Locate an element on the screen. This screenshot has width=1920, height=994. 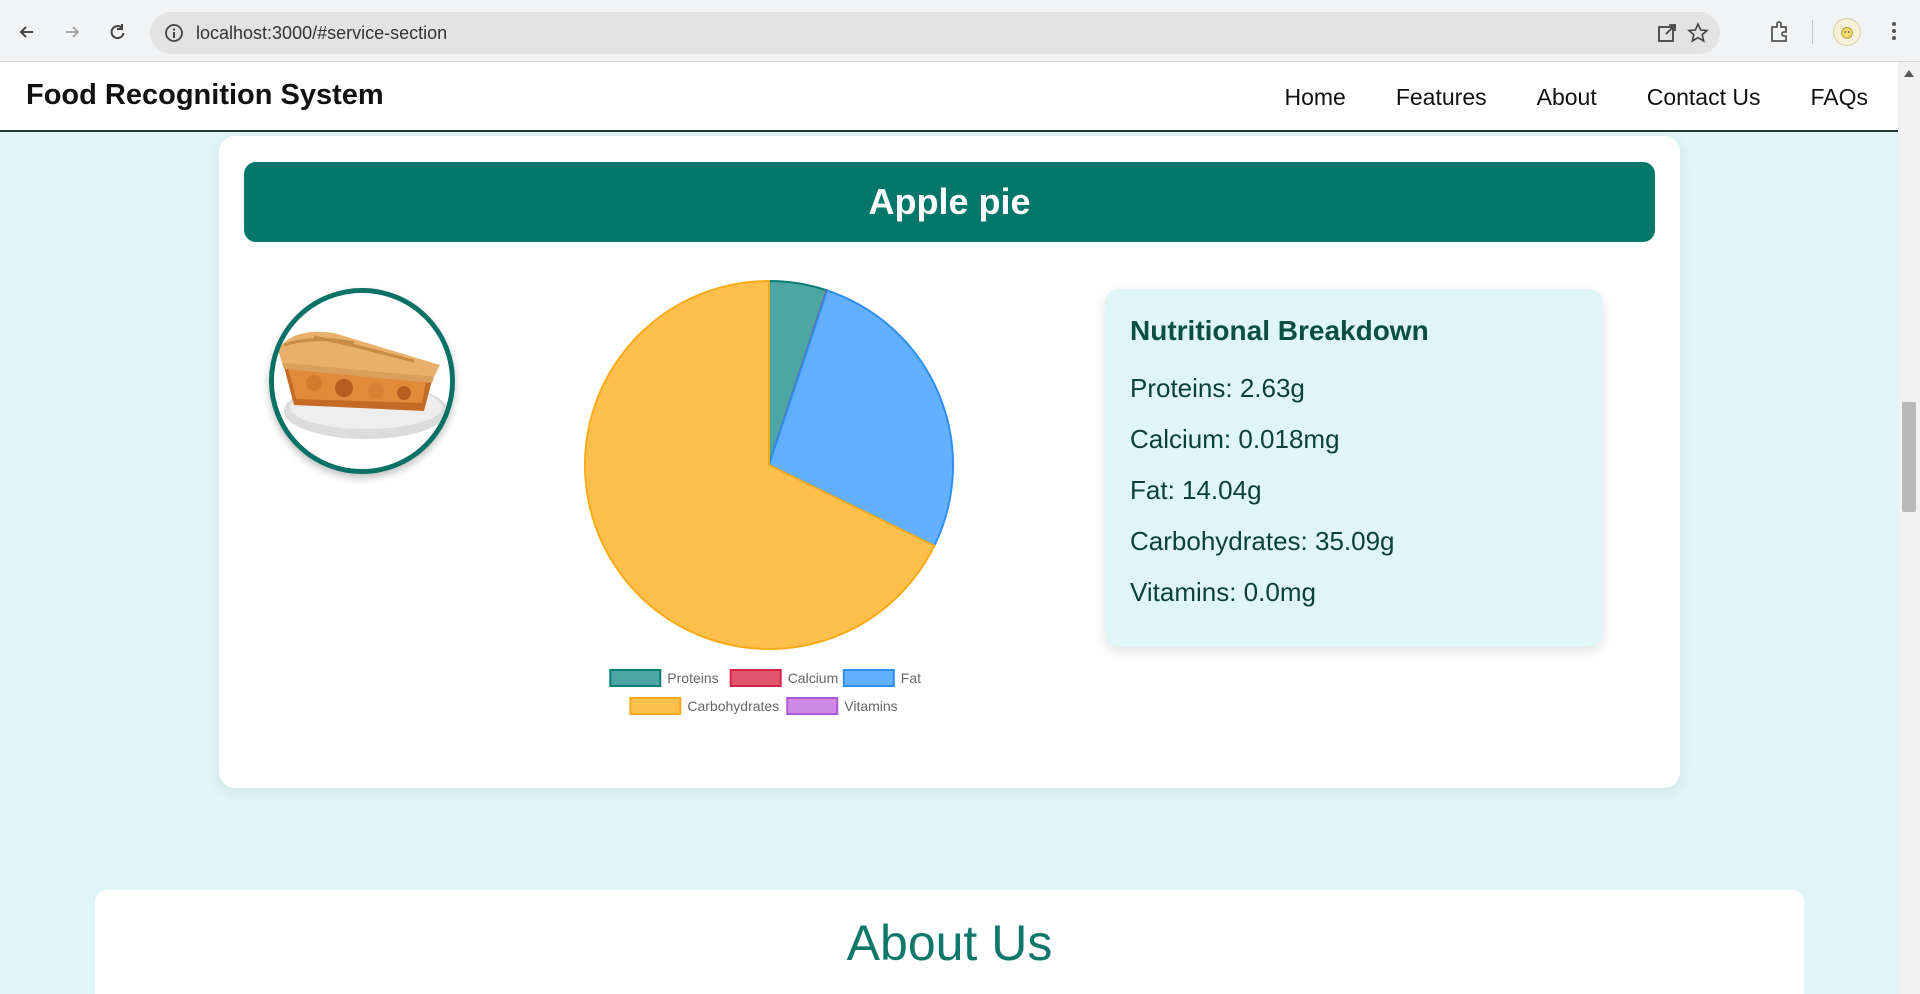
nutrition-pie-chart: Proteins Calcium Fat Carbohydrates Vitamins is located at coordinates (769, 497).